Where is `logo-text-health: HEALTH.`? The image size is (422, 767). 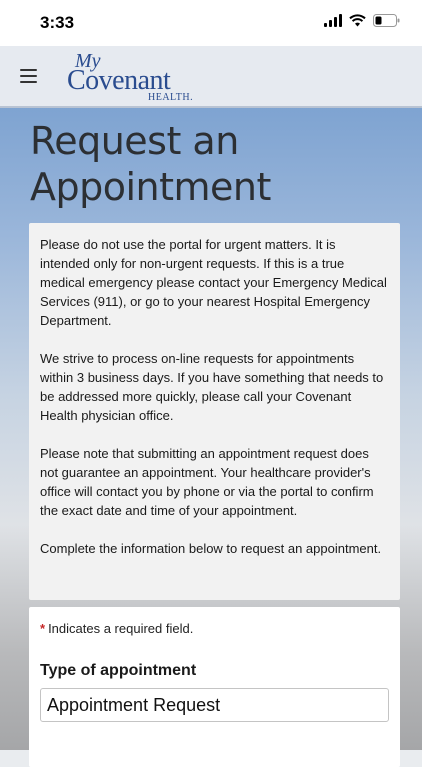 logo-text-health: HEALTH. is located at coordinates (171, 97).